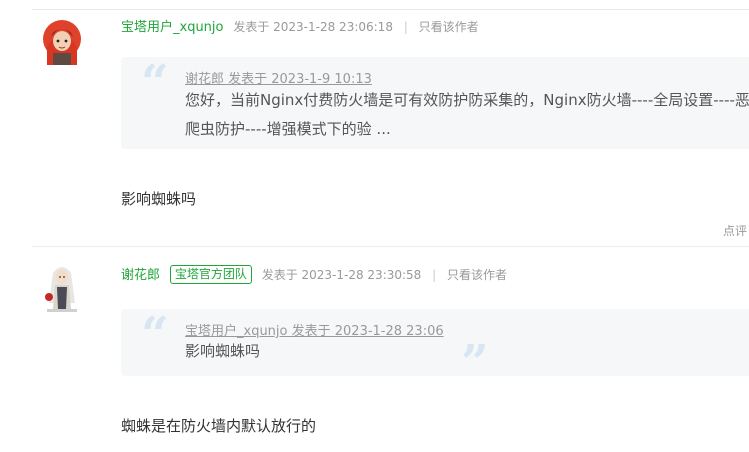 The image size is (749, 452). I want to click on comment-link: 点评, so click(735, 230).